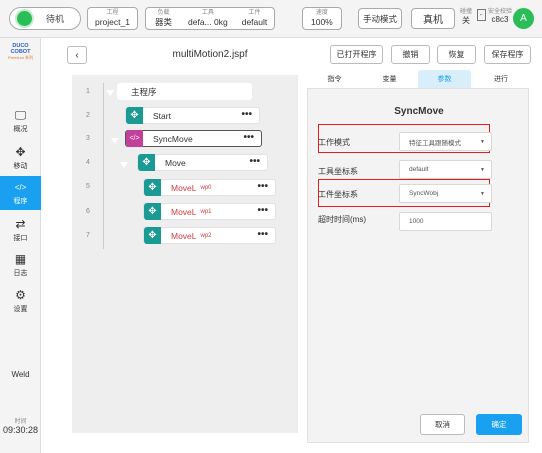  Describe the element at coordinates (20, 374) in the screenshot. I see `weld-button: Weld` at that location.